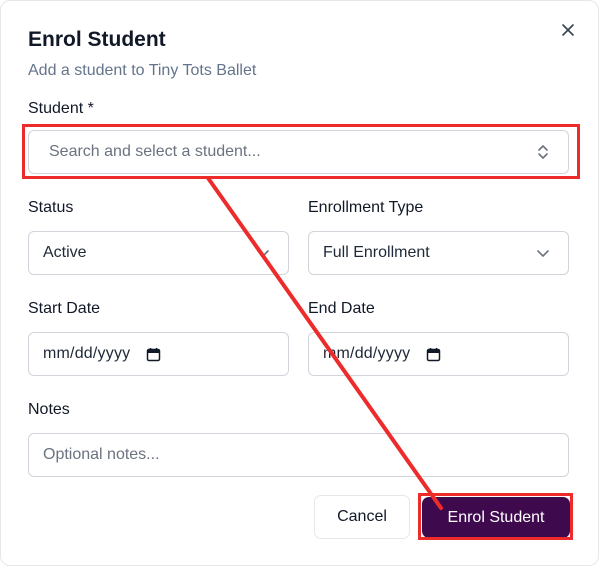 The width and height of the screenshot is (599, 566). I want to click on status-label: Status, so click(51, 207).